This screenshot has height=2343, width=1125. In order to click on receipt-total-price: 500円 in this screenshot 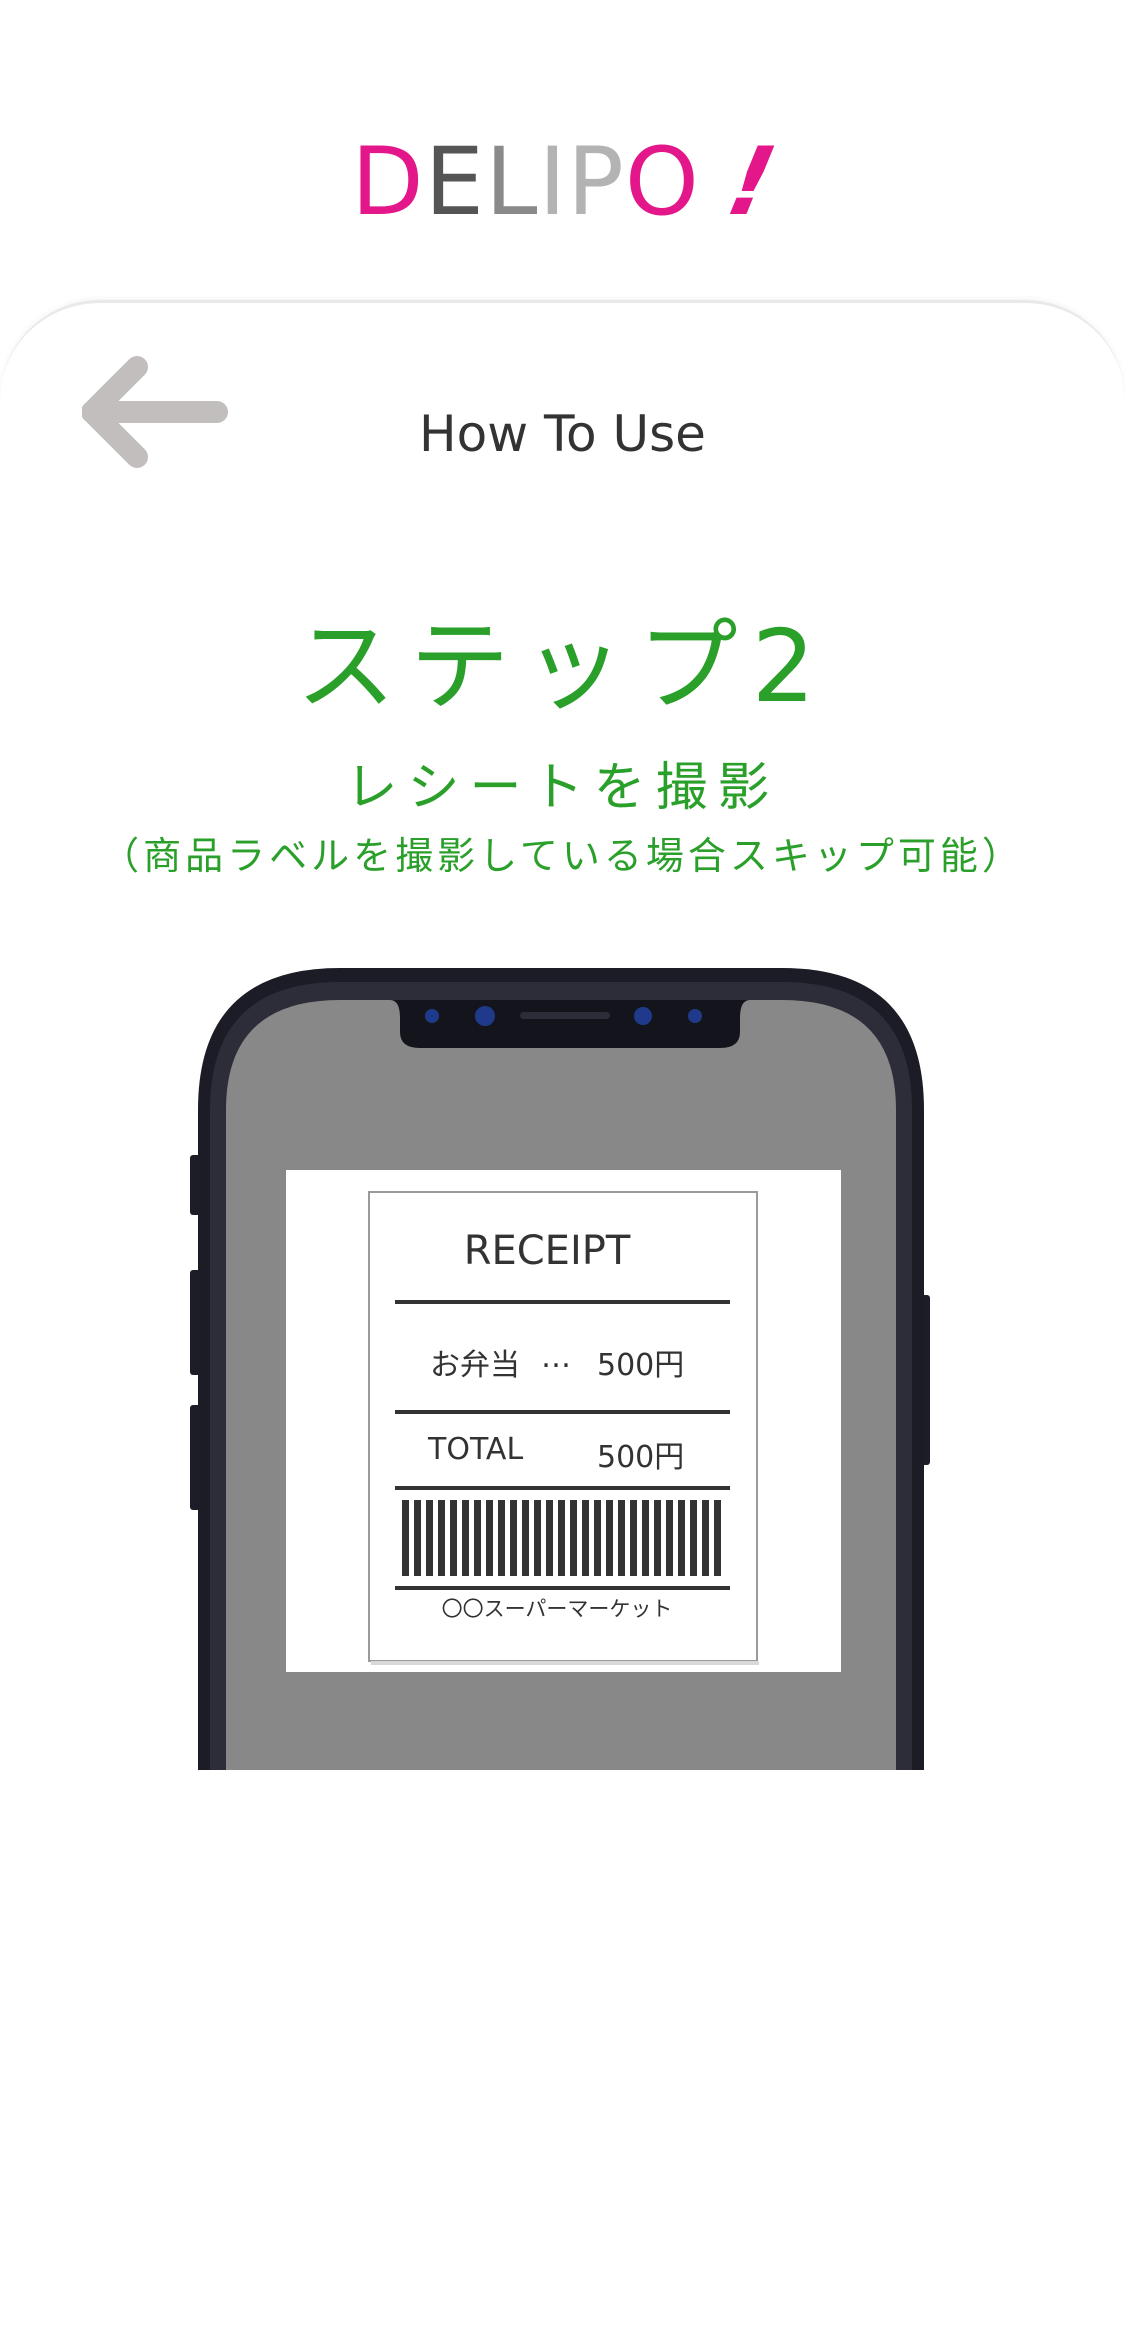, I will do `click(641, 1457)`.